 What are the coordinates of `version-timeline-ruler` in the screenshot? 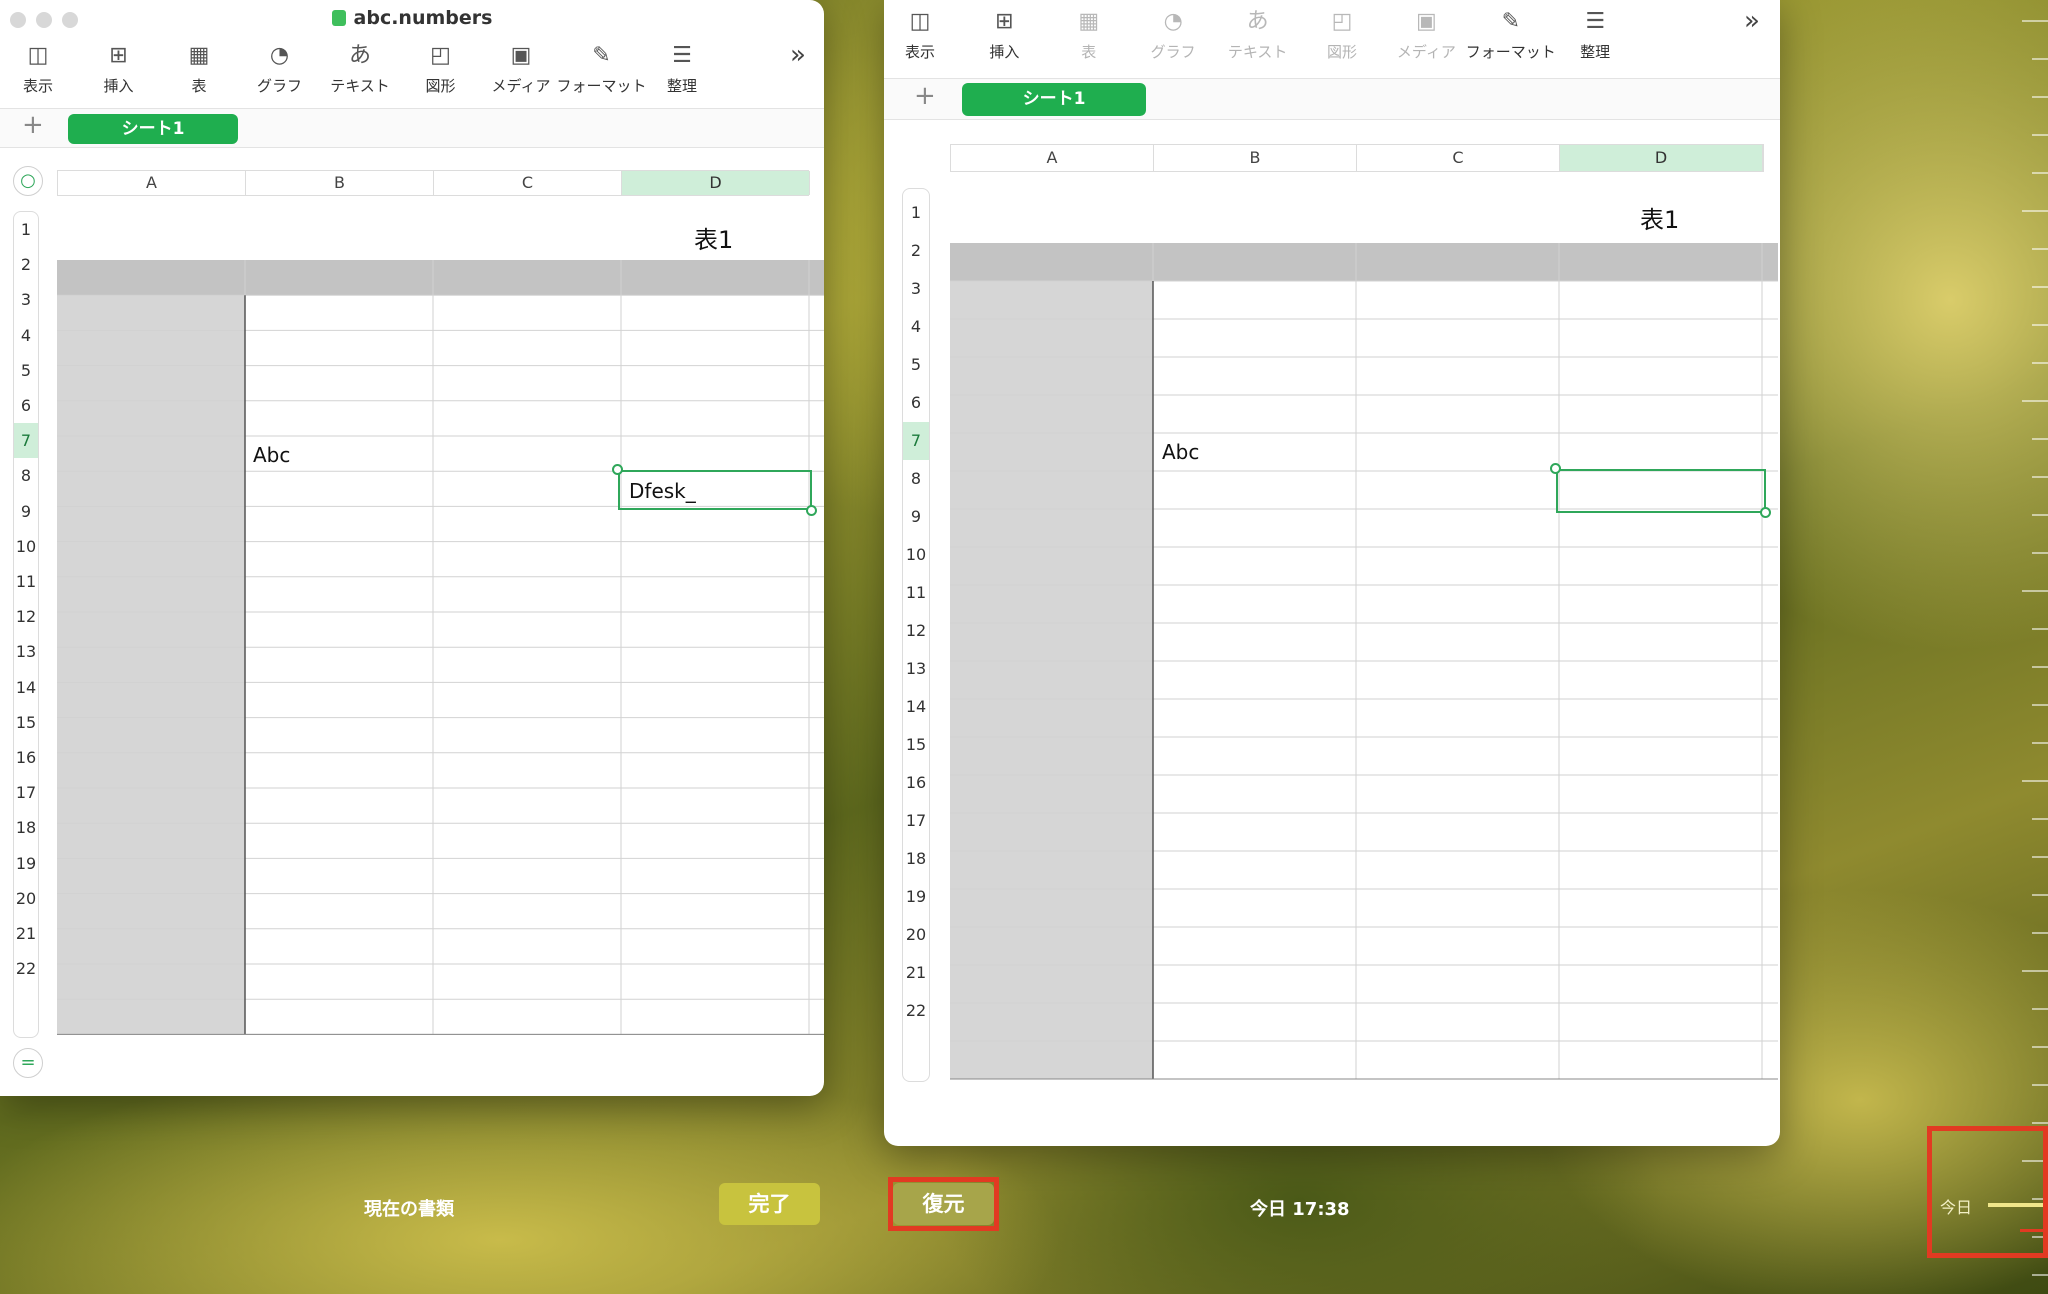 It's located at (2019, 647).